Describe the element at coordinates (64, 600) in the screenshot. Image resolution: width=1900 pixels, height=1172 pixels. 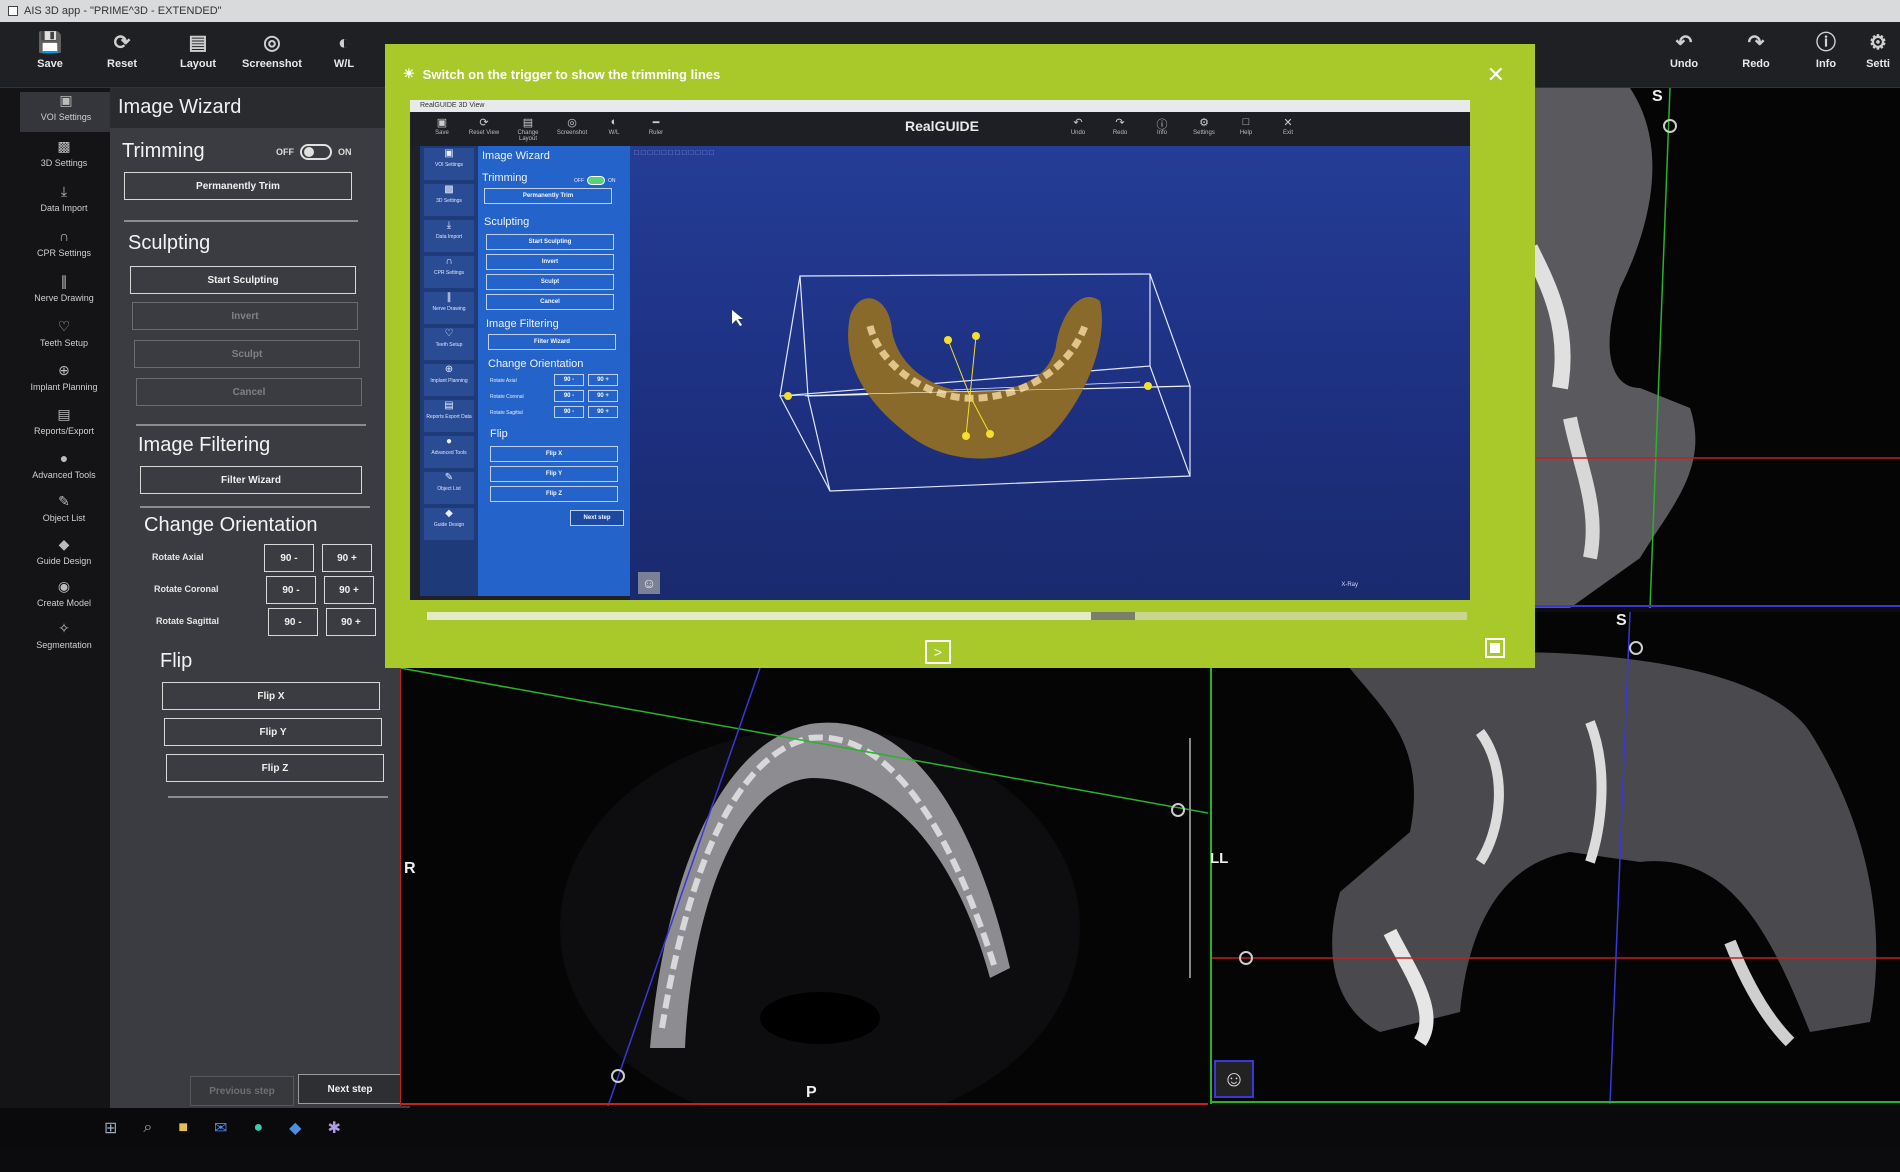
I see `rail-item-create-model: ◉ Create Model` at that location.